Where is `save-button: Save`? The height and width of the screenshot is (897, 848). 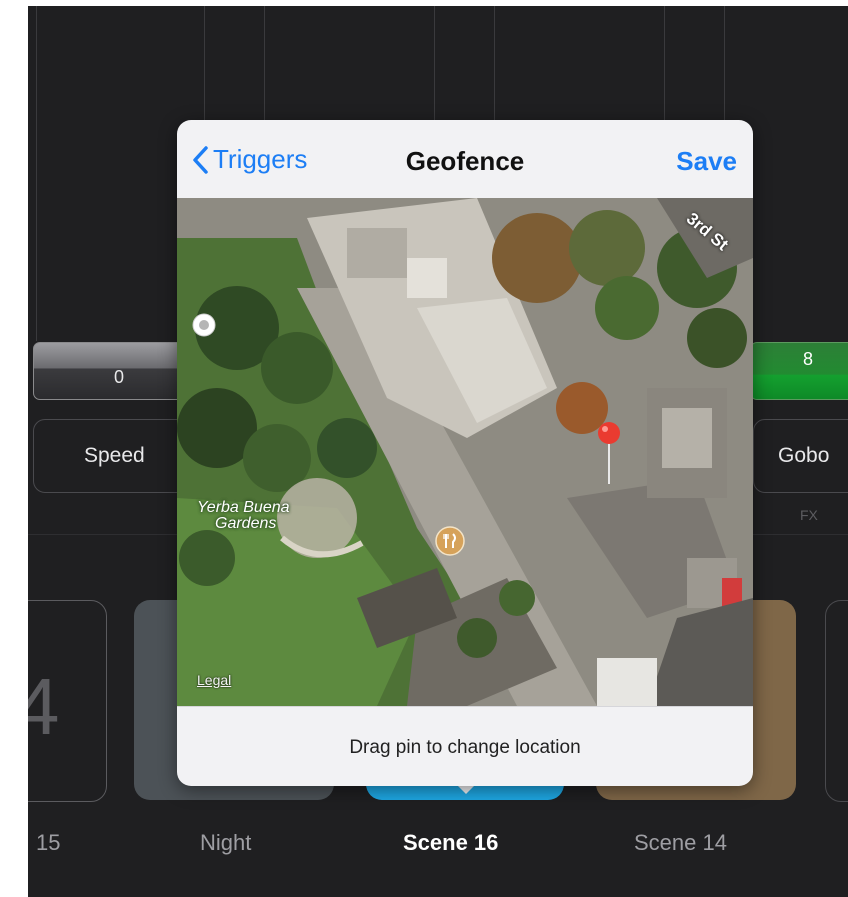
save-button: Save is located at coordinates (706, 161).